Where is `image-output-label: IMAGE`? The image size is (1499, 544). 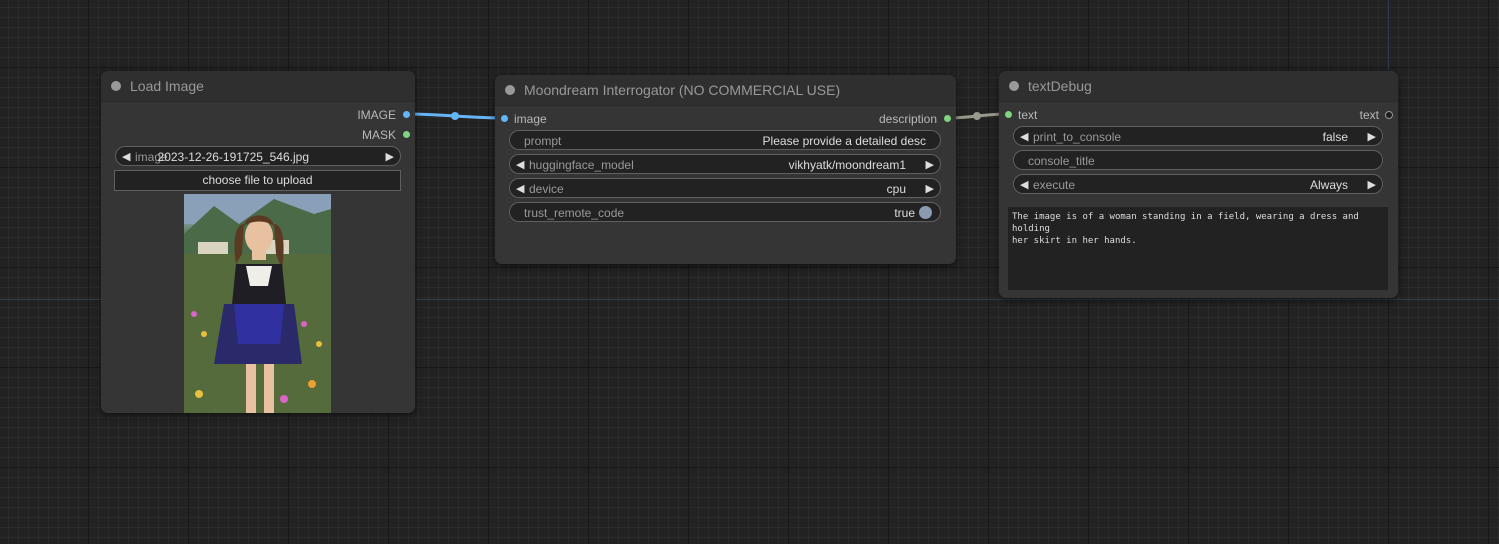
image-output-label: IMAGE is located at coordinates (376, 115).